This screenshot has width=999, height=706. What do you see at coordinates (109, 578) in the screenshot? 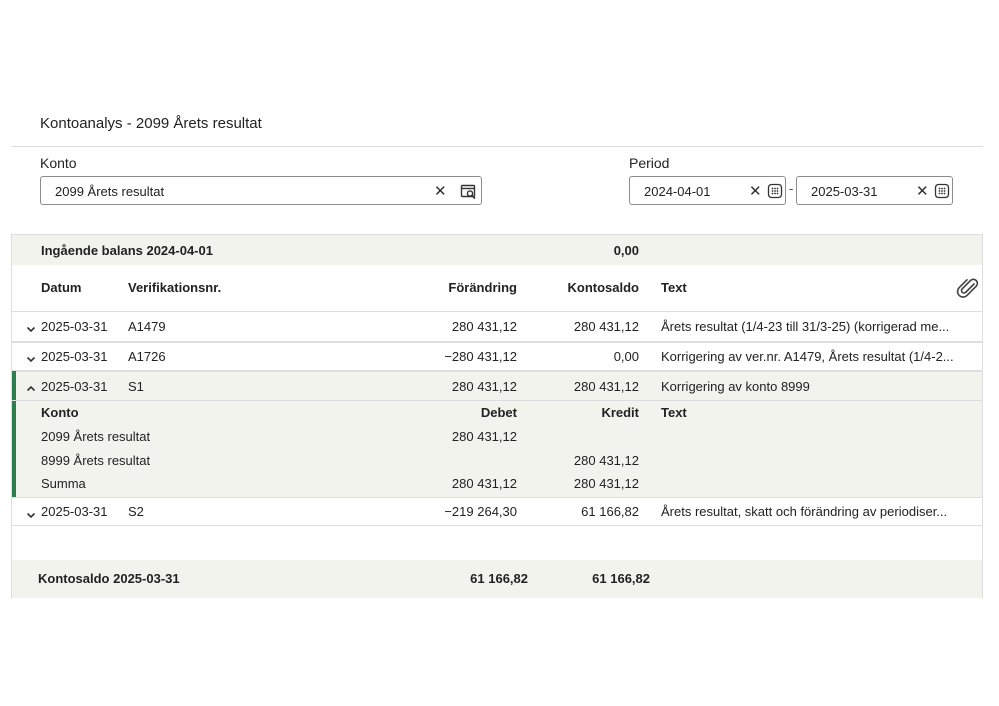
I see `closing-balance-label: Kontosaldo 2025-03-31` at bounding box center [109, 578].